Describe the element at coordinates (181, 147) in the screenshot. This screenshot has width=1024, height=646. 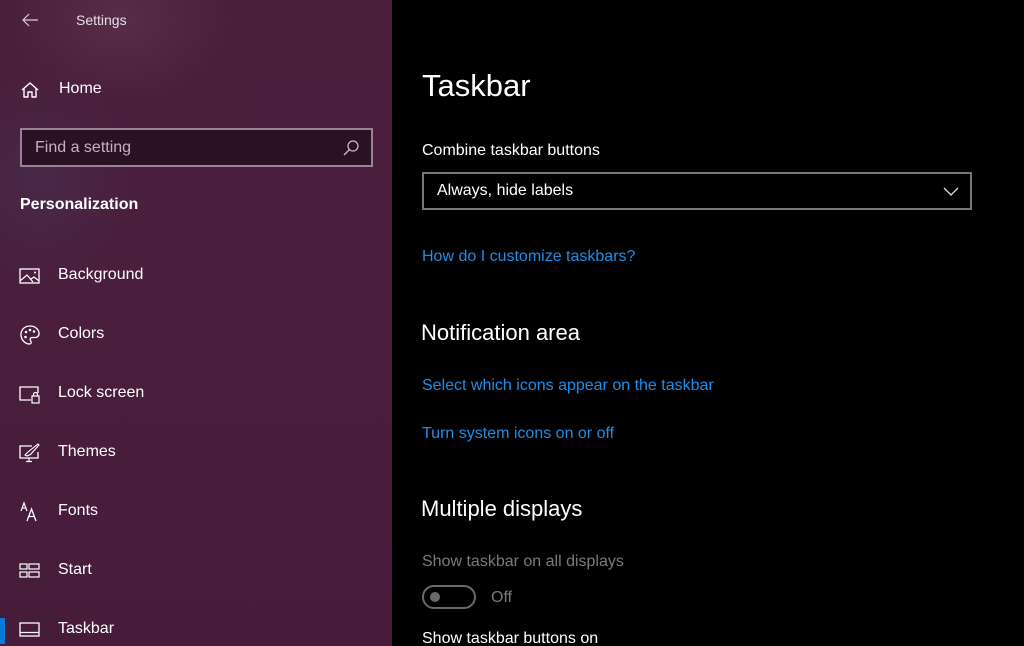
I see `search-input` at that location.